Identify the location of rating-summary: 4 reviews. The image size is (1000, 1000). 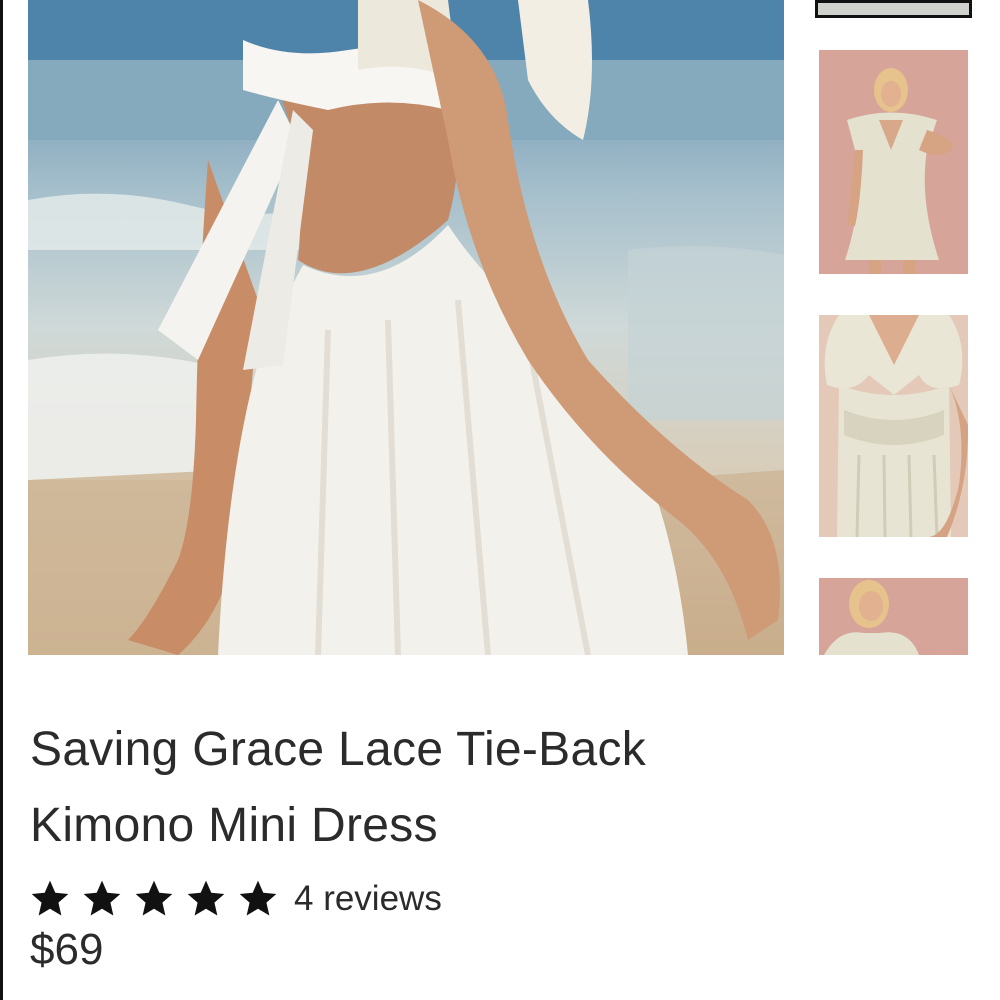
(235, 899).